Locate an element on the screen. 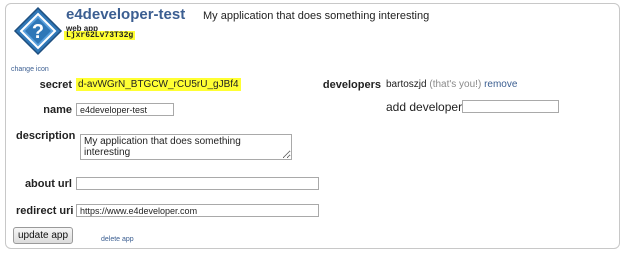 The height and width of the screenshot is (254, 625). developer-you-note: (that's you!) is located at coordinates (455, 84).